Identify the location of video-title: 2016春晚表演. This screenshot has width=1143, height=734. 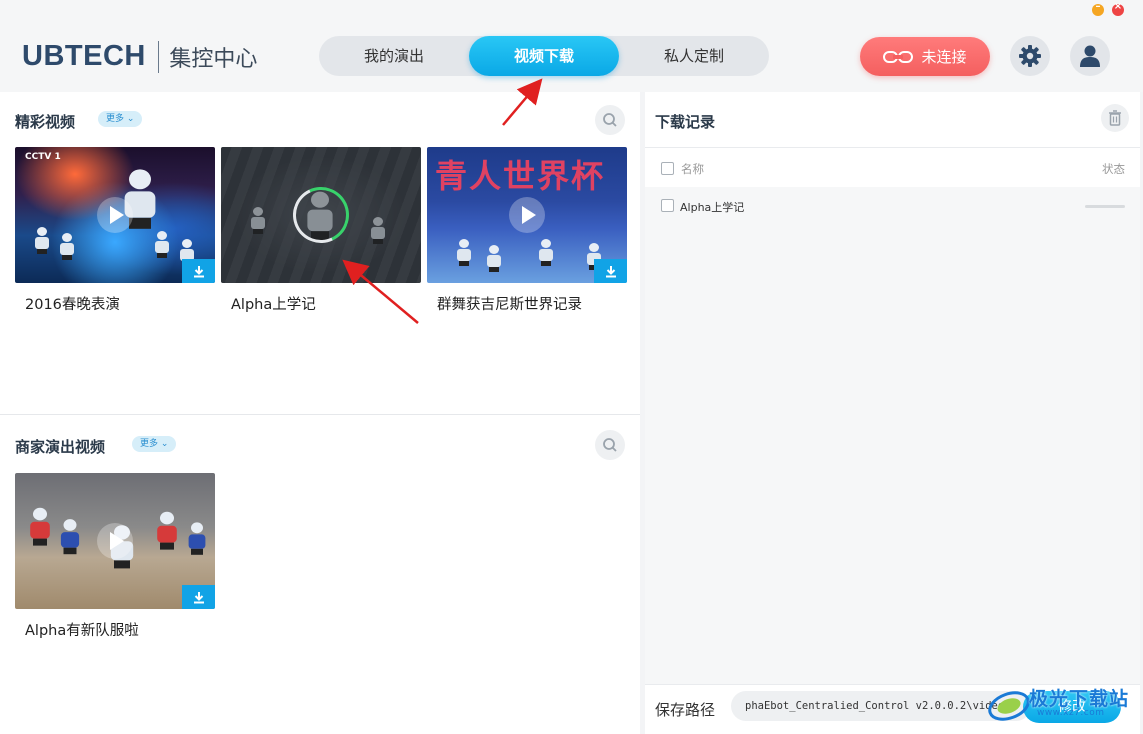
(72, 305).